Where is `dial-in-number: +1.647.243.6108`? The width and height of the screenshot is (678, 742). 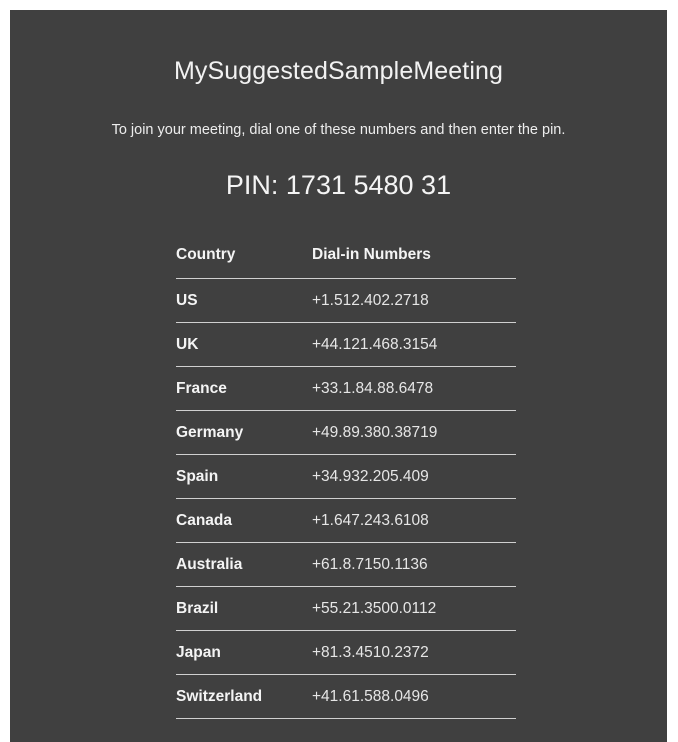 dial-in-number: +1.647.243.6108 is located at coordinates (414, 521).